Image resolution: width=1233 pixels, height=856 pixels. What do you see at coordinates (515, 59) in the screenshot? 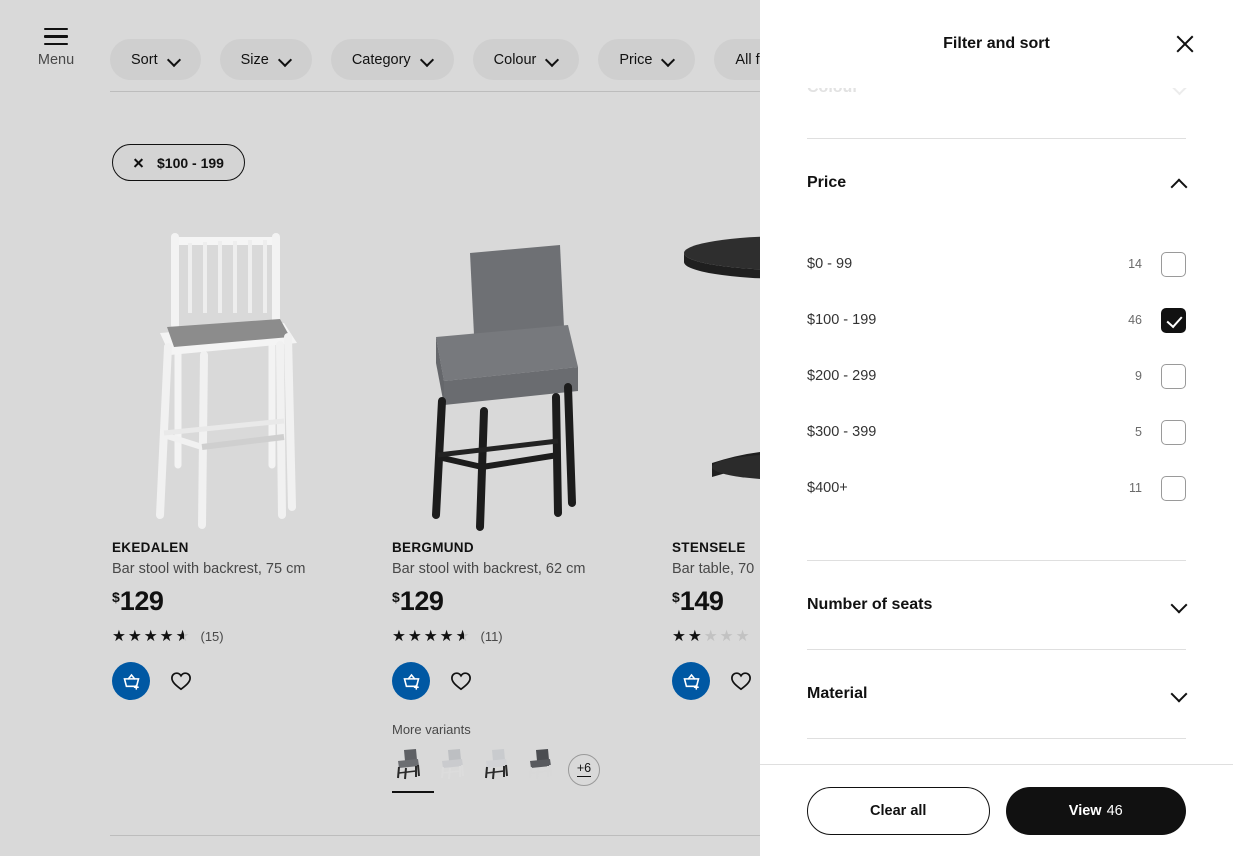
I see `filter-pill-colour-label: Colour` at bounding box center [515, 59].